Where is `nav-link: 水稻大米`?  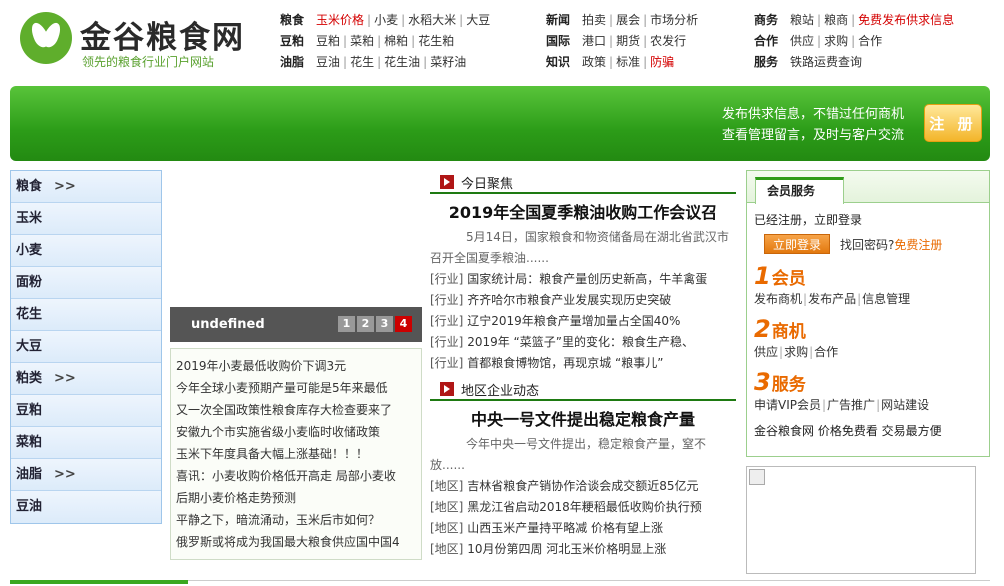 nav-link: 水稻大米 is located at coordinates (432, 20).